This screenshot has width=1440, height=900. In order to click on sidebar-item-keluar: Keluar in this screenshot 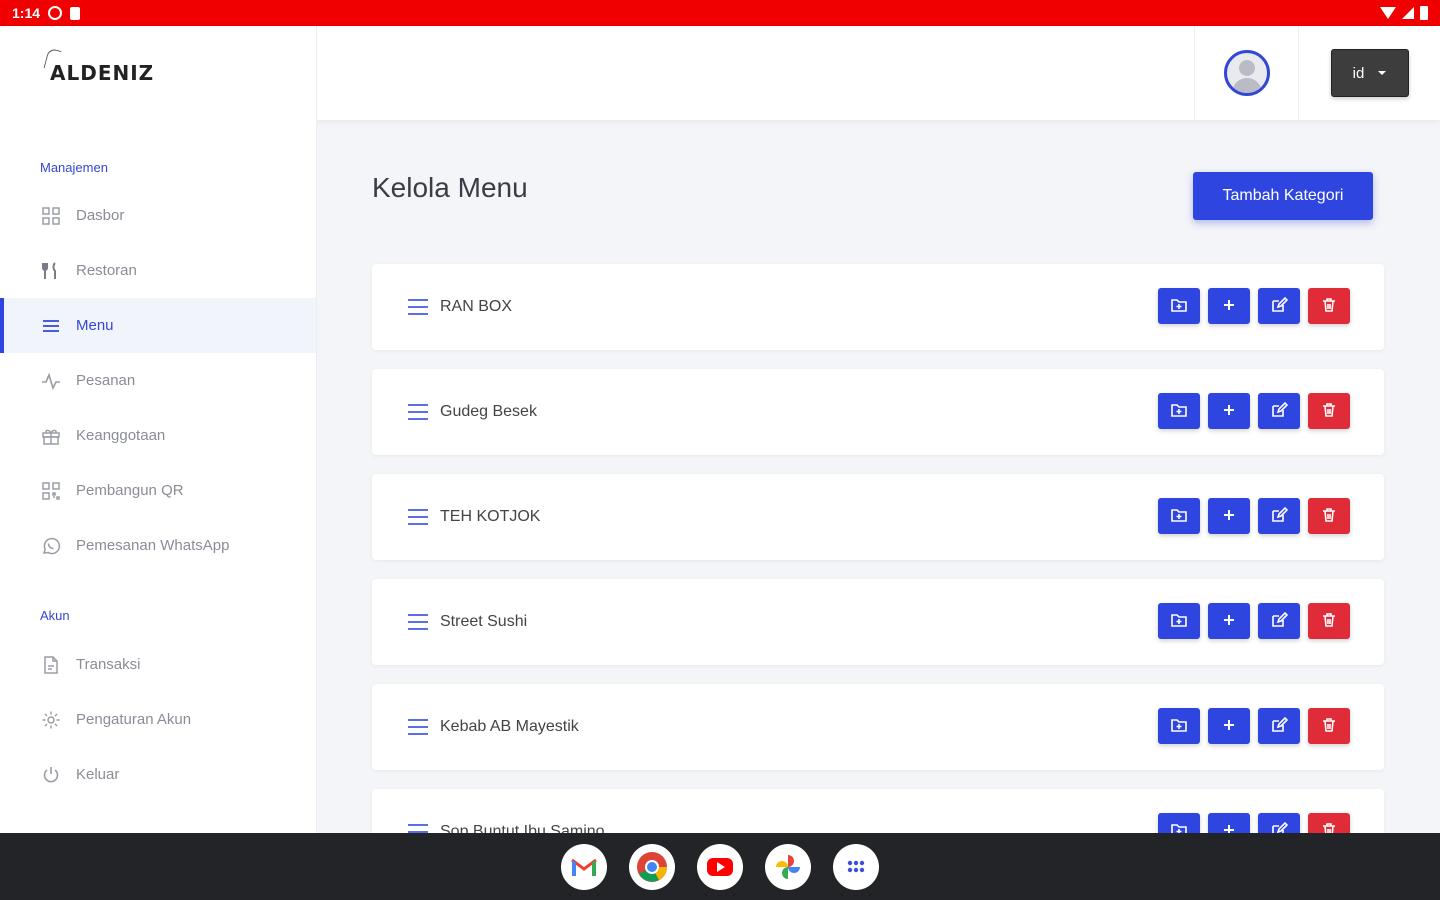, I will do `click(158, 774)`.